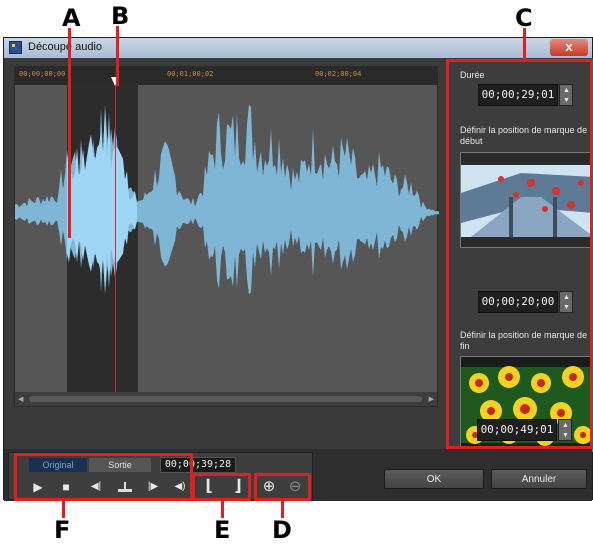  I want to click on annotation-b-pointer, so click(117, 56).